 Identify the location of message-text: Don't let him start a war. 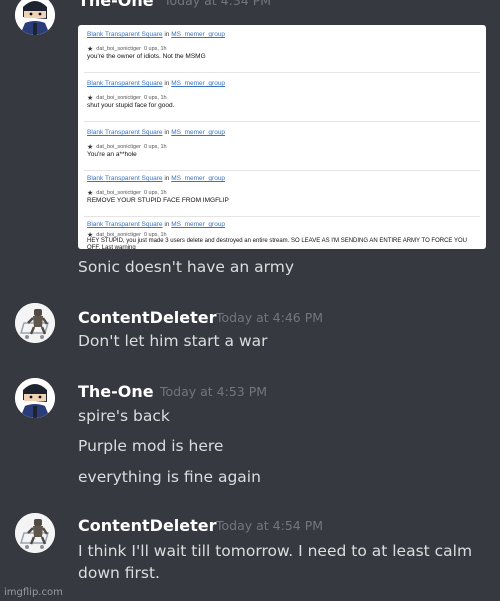
(173, 341).